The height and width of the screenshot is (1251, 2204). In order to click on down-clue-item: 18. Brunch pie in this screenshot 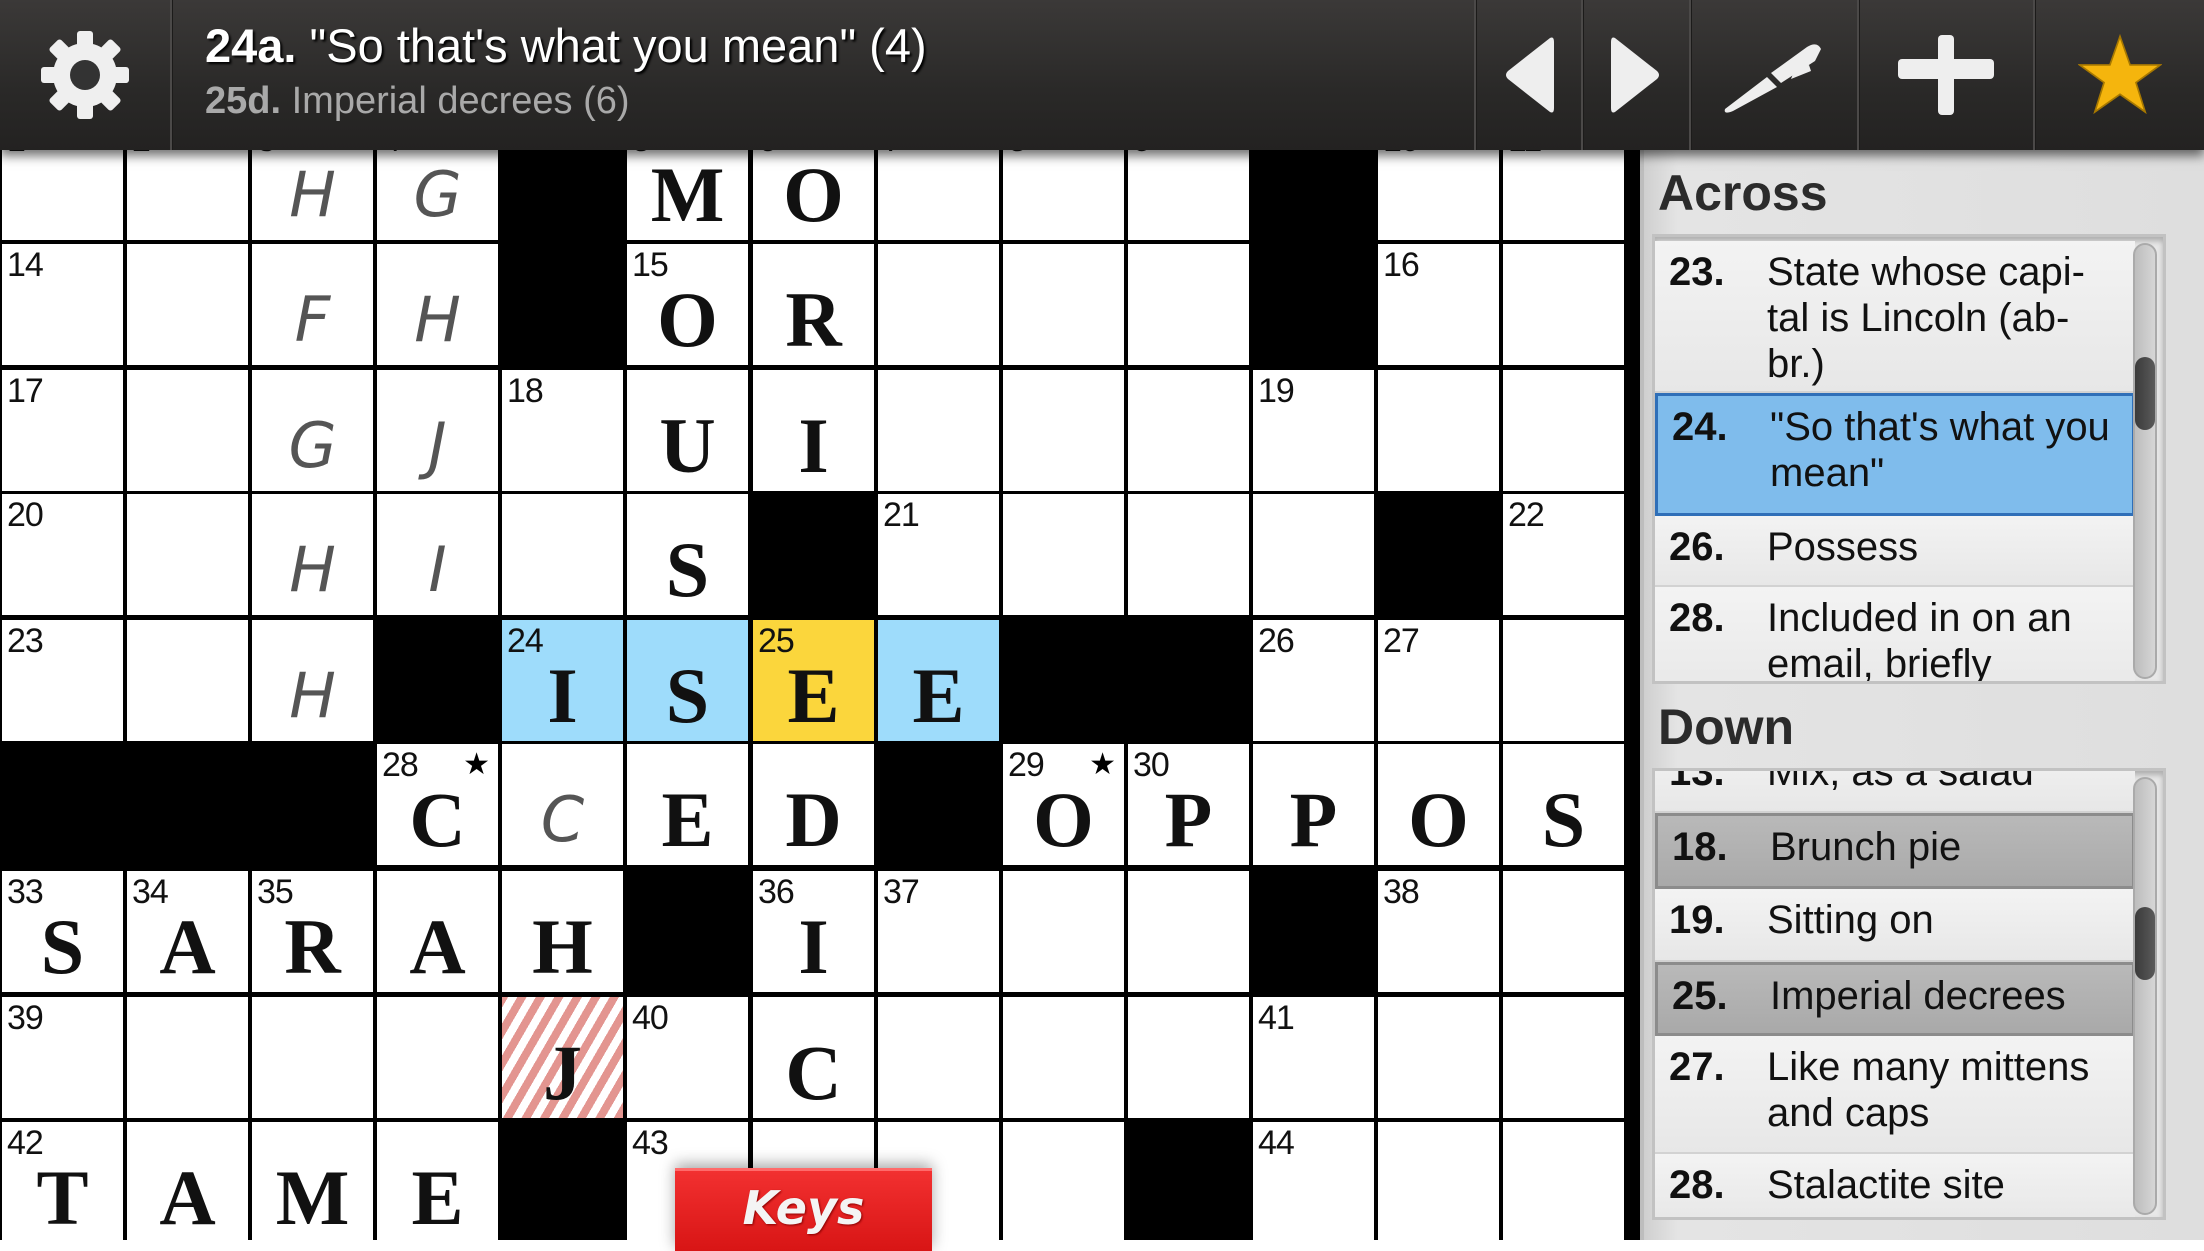, I will do `click(1895, 851)`.